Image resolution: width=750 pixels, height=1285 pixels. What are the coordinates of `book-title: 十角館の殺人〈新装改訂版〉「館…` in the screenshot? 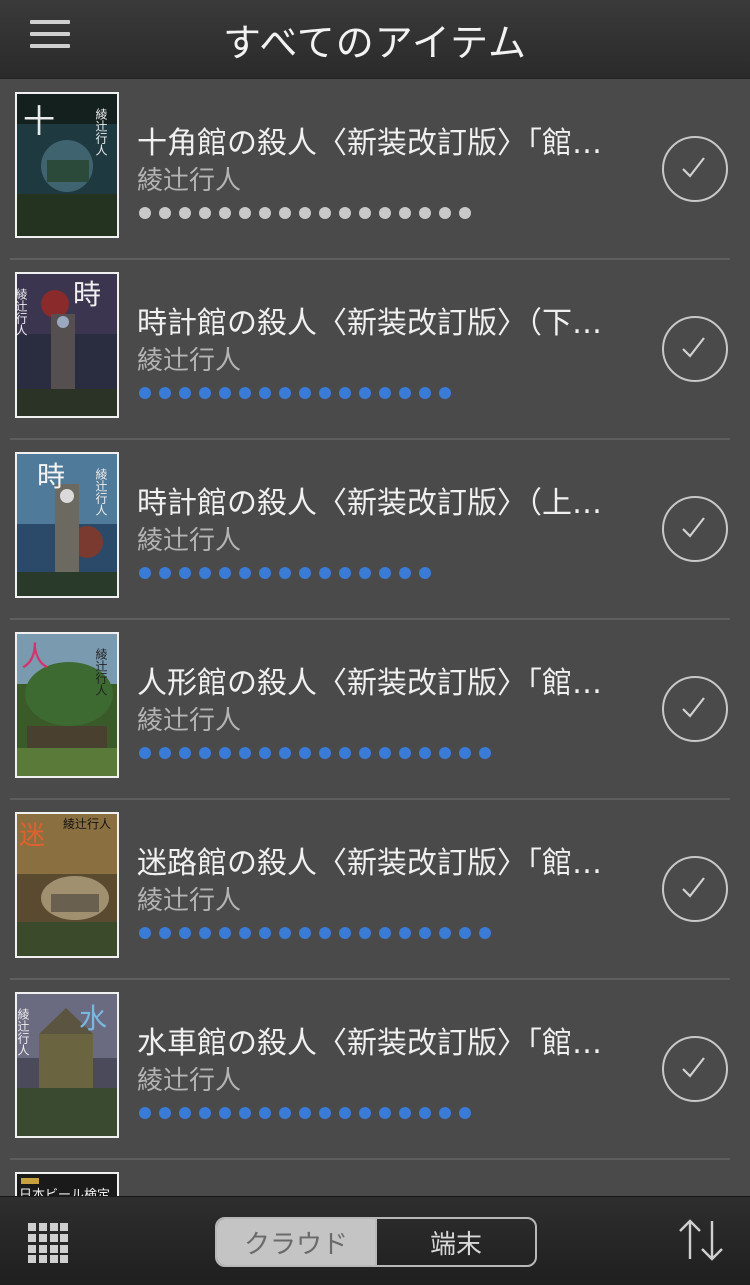 It's located at (369, 143).